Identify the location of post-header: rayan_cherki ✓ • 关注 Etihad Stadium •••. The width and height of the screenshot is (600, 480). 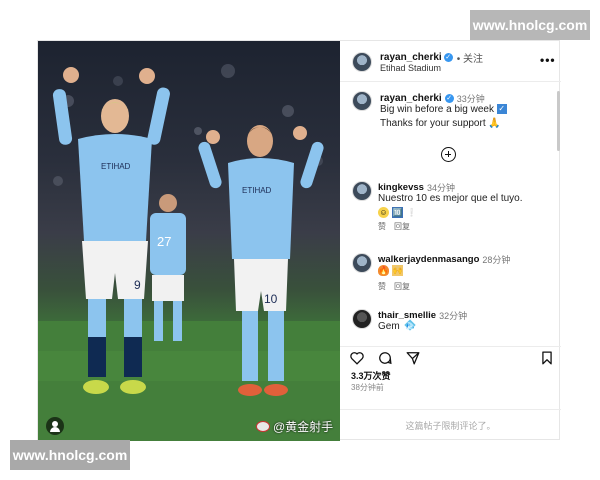
(450, 61).